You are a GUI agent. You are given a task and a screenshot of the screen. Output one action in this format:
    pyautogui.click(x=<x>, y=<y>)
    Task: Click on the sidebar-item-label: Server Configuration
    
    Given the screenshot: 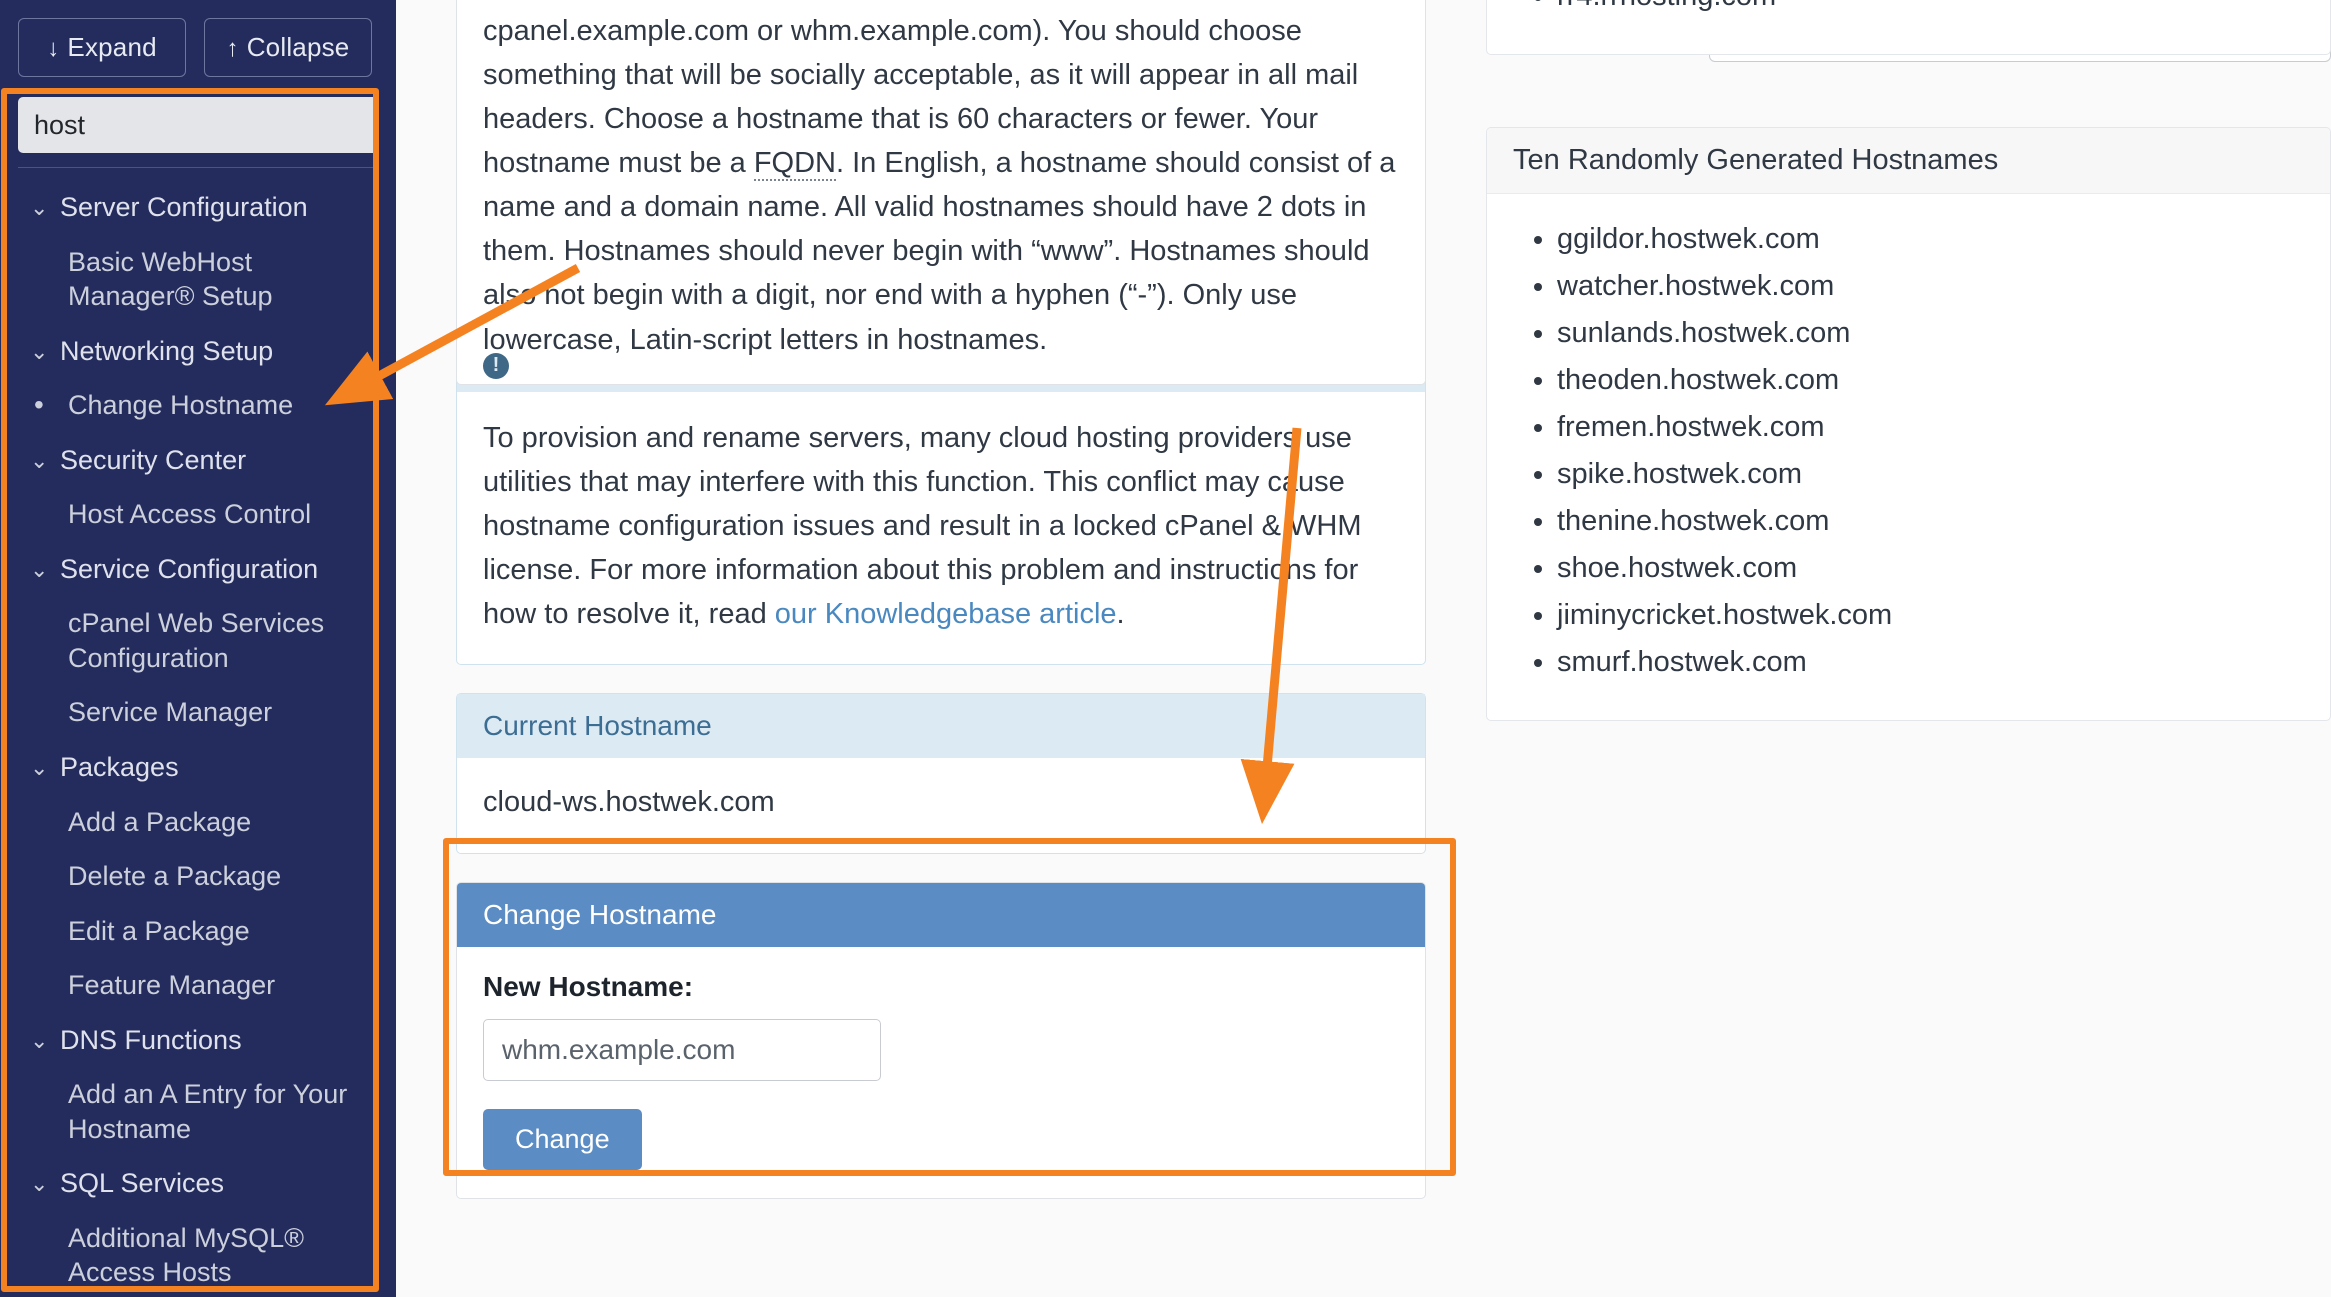 What is the action you would take?
    pyautogui.click(x=184, y=207)
    